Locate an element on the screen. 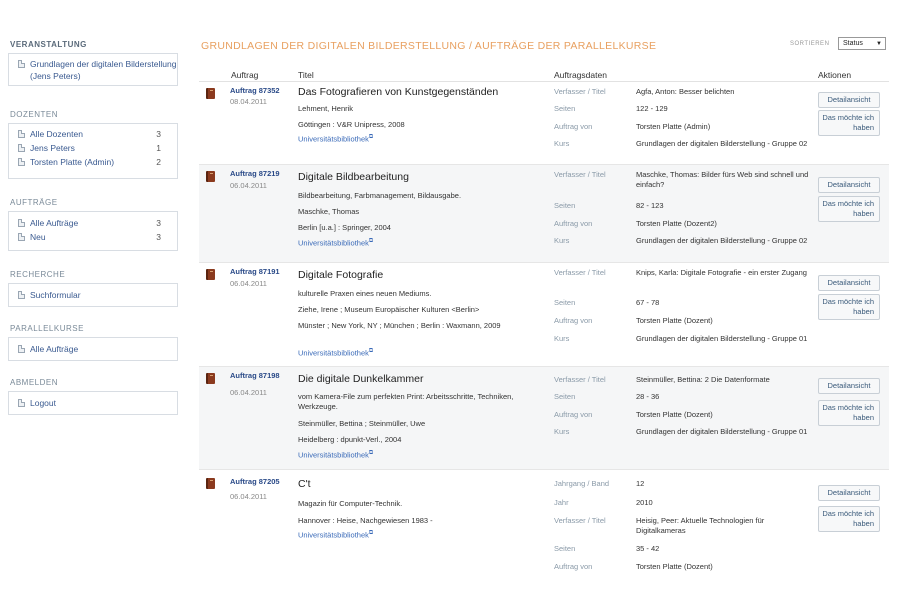 The image size is (900, 600). sidebar-item-suchformular: Suchformular is located at coordinates (93, 295).